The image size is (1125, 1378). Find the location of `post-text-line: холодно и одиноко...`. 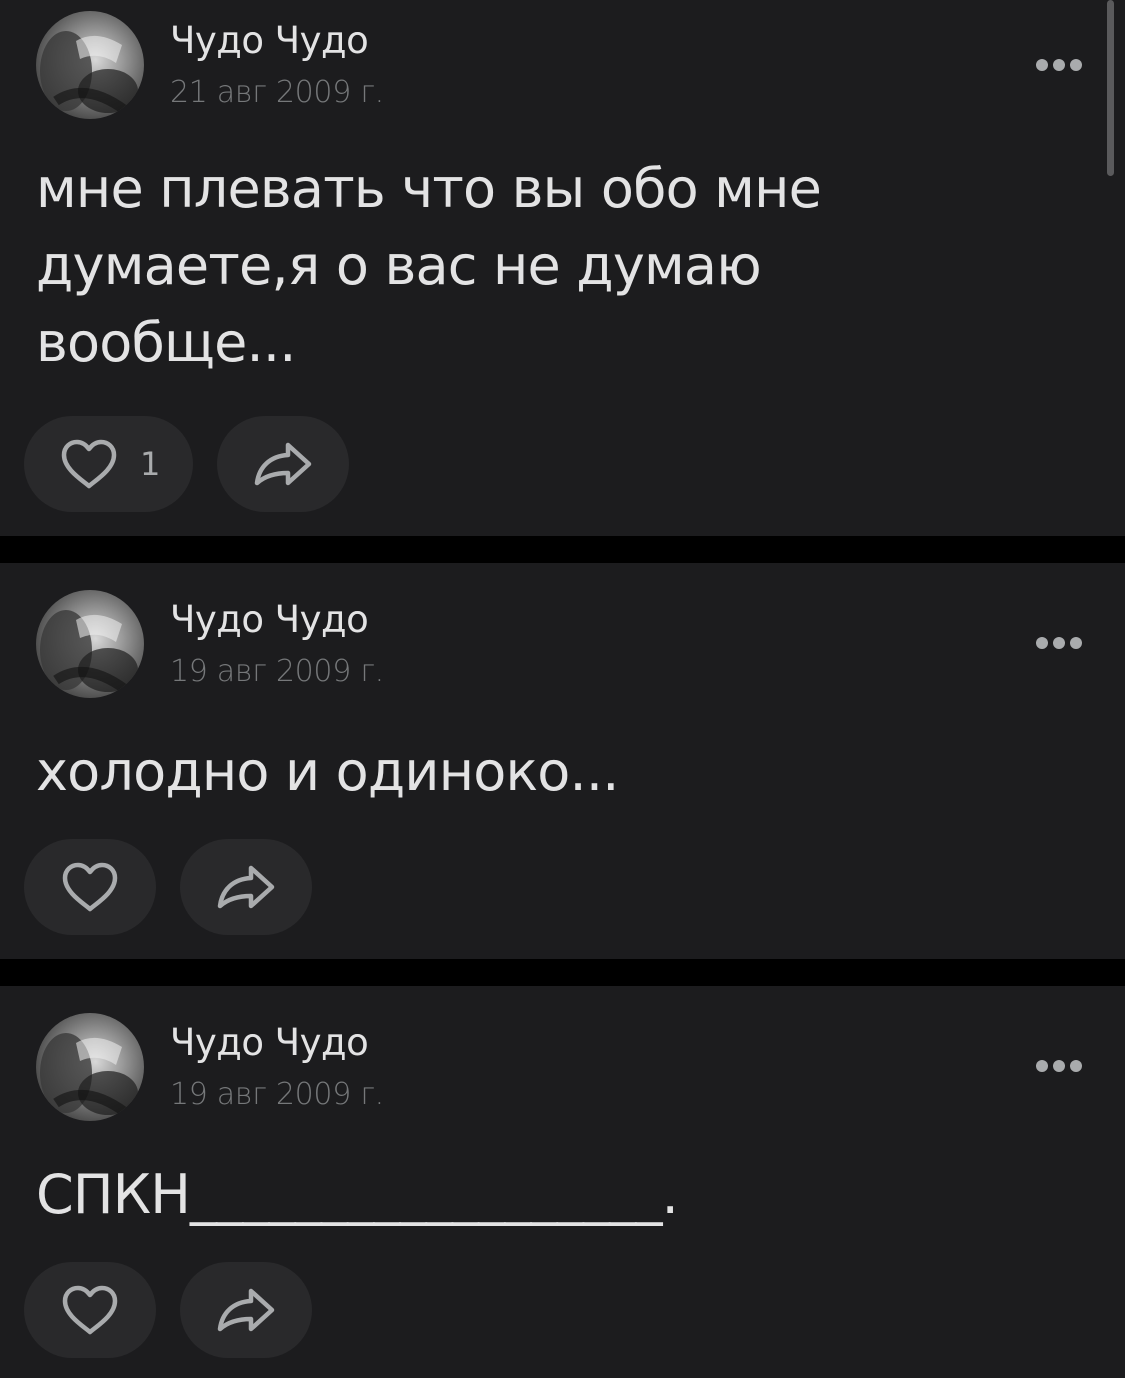

post-text-line: холодно и одиноко... is located at coordinates (327, 771).